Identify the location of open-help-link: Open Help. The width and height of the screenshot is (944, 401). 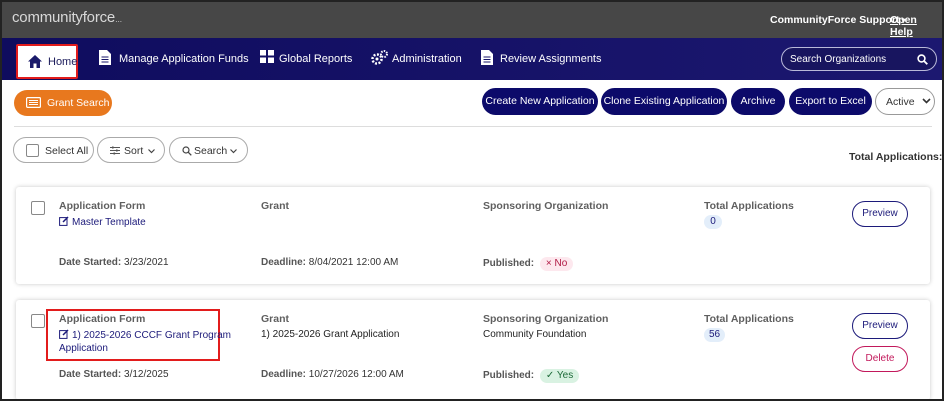
(916, 26).